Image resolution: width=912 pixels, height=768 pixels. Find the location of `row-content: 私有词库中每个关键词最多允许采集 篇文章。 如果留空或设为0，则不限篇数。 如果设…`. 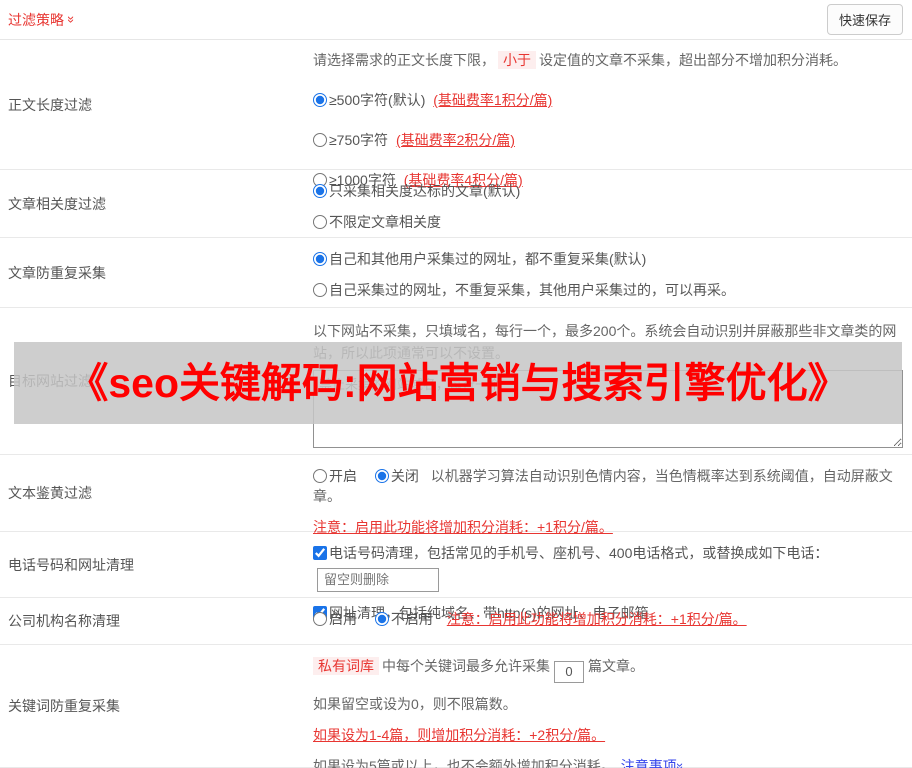

row-content: 私有词库中每个关键词最多允许采集 篇文章。 如果留空或设为0，则不限篇数。 如果设… is located at coordinates (612, 706).